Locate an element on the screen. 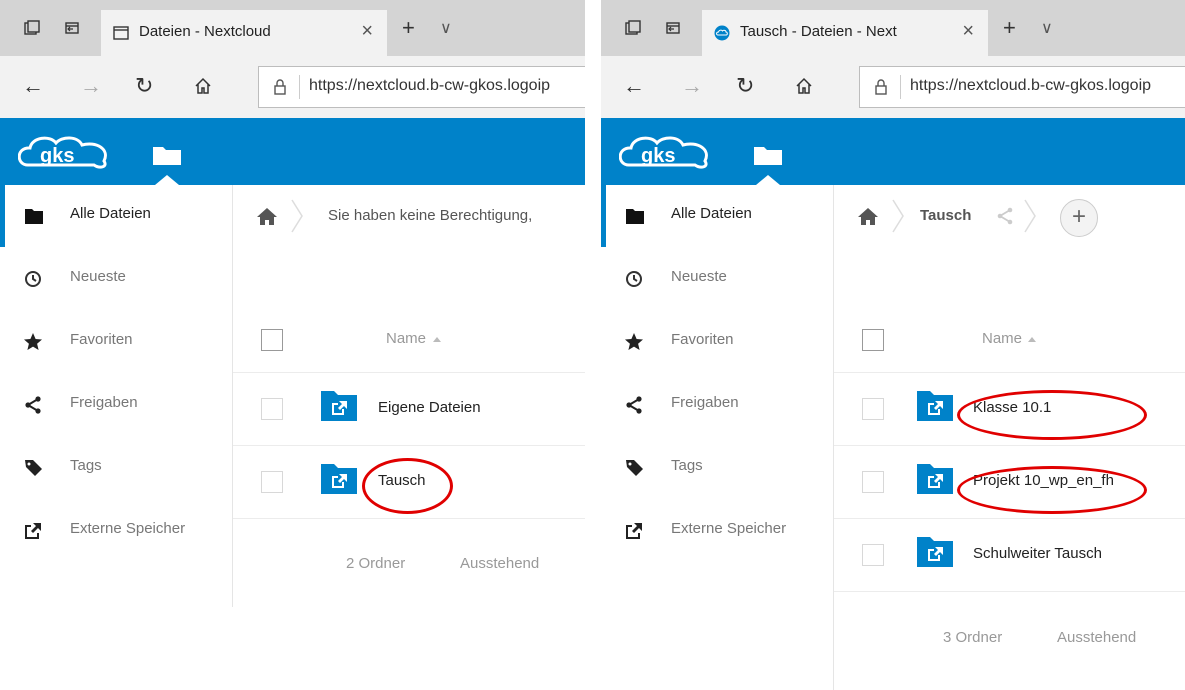  table-row: Eigene Dateien is located at coordinates (409, 409).